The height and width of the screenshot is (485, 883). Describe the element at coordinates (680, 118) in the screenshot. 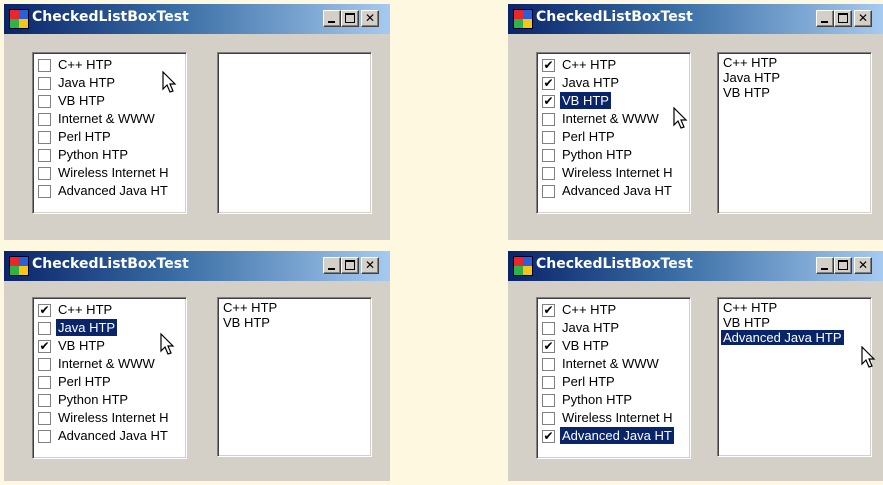

I see `mouse-pointer-icon` at that location.